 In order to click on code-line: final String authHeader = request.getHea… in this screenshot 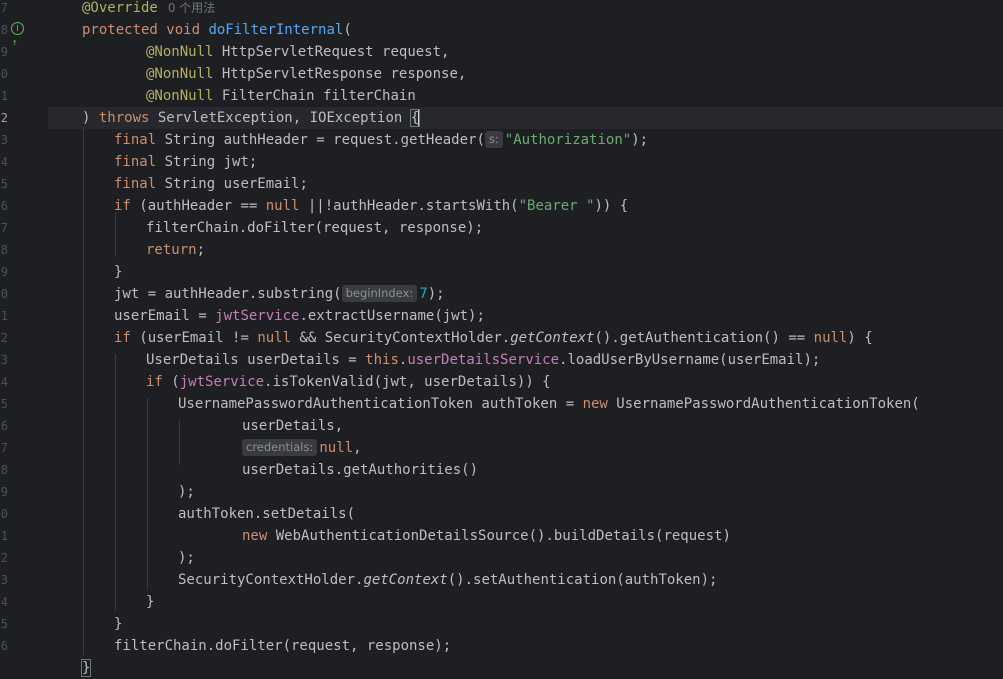, I will do `click(525, 140)`.